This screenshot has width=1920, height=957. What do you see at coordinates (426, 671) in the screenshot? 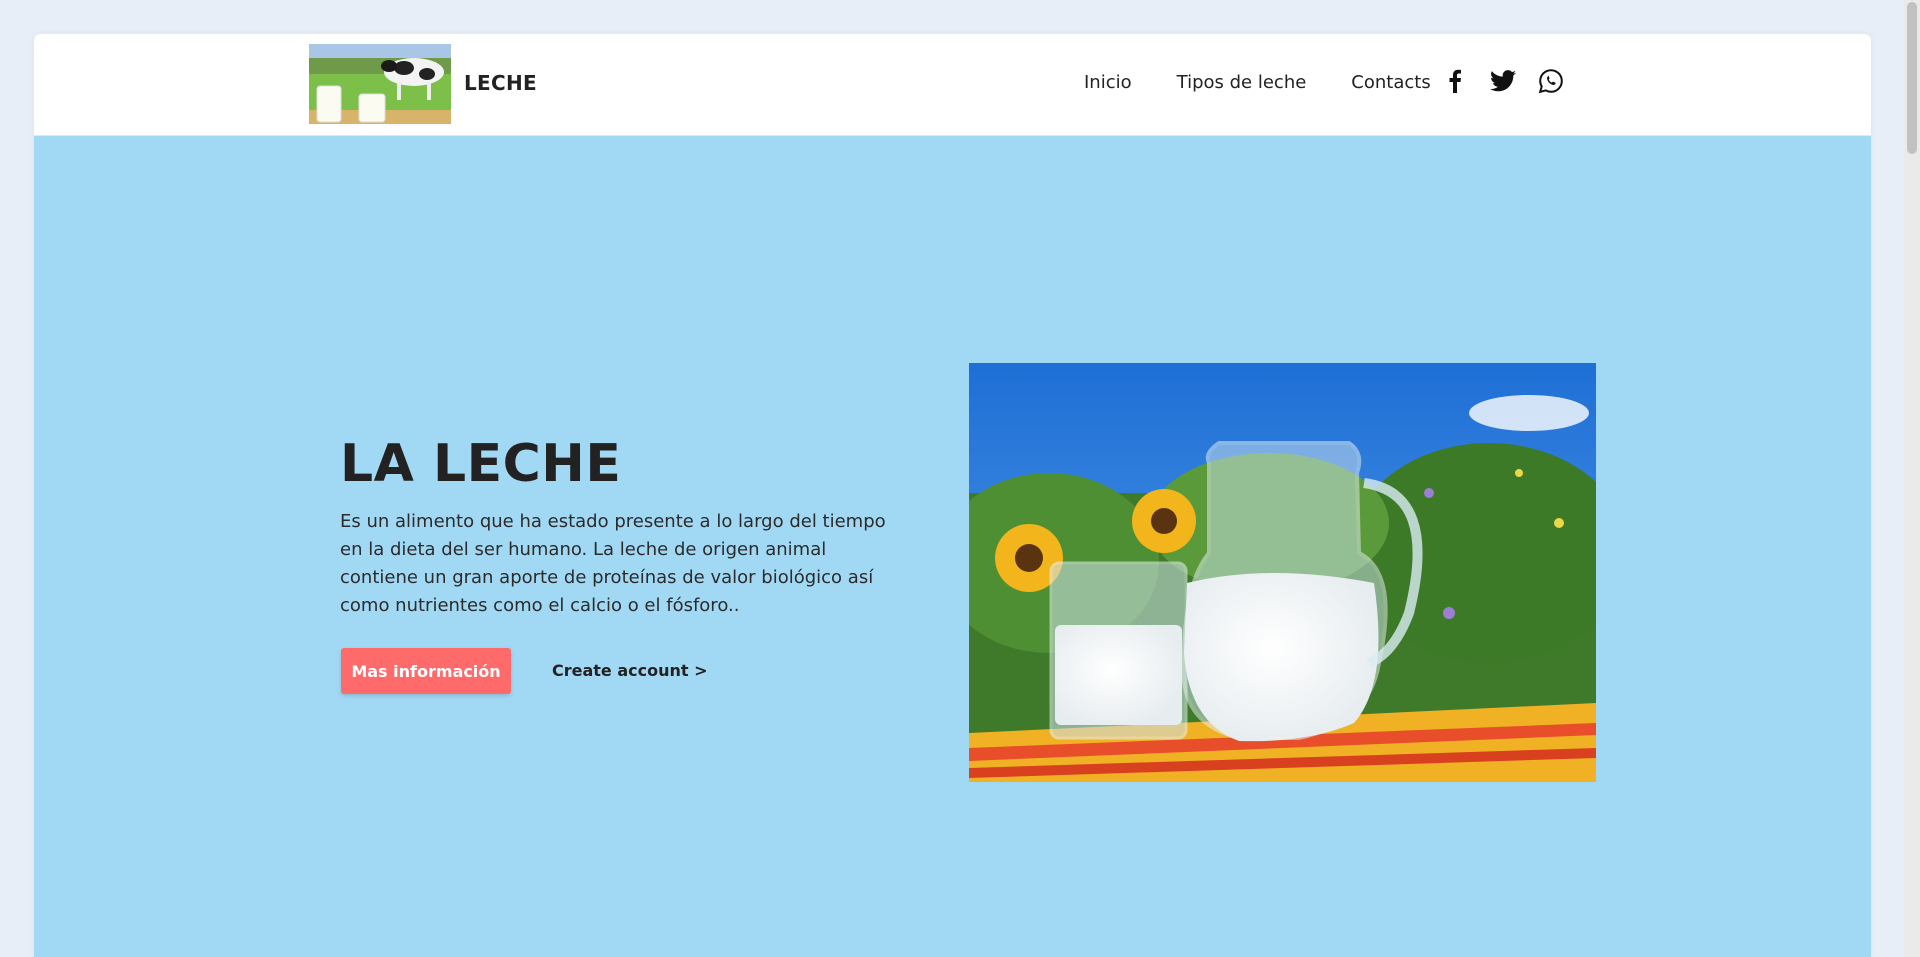
I see `more-info-button: Mas información` at bounding box center [426, 671].